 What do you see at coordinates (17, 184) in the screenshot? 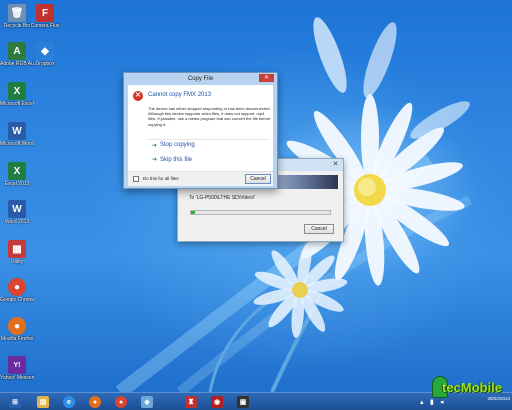
I see `desktop-icon-label: Excel 2013` at bounding box center [17, 184].